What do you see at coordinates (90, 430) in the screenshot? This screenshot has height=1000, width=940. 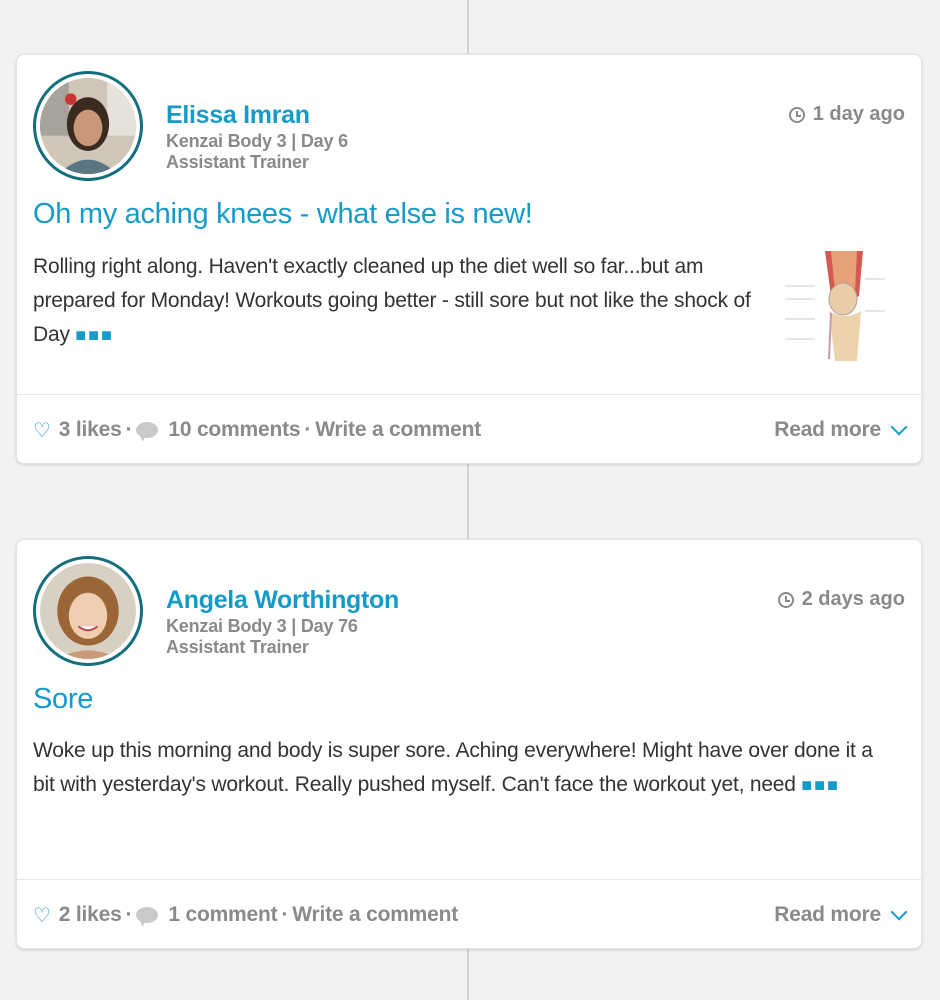 I see `like-count: 3 likes` at bounding box center [90, 430].